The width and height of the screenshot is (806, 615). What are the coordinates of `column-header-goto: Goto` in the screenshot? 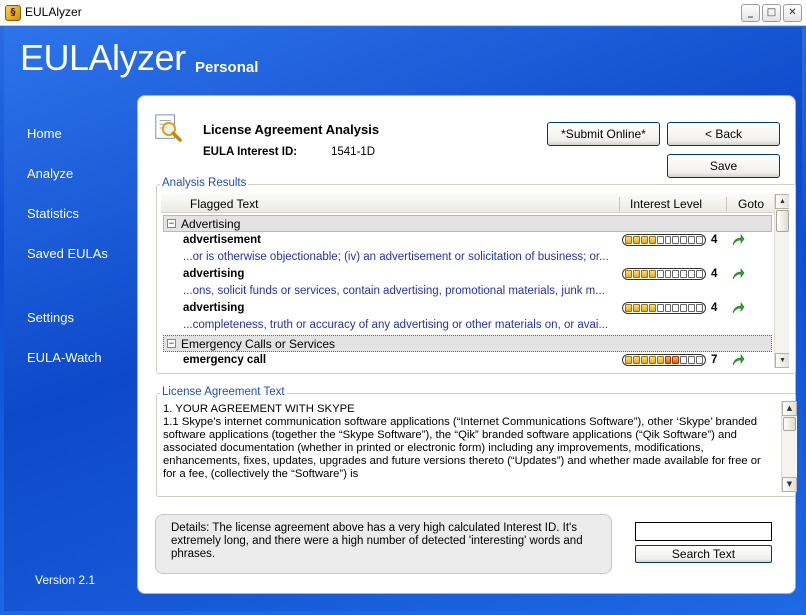 It's located at (751, 204).